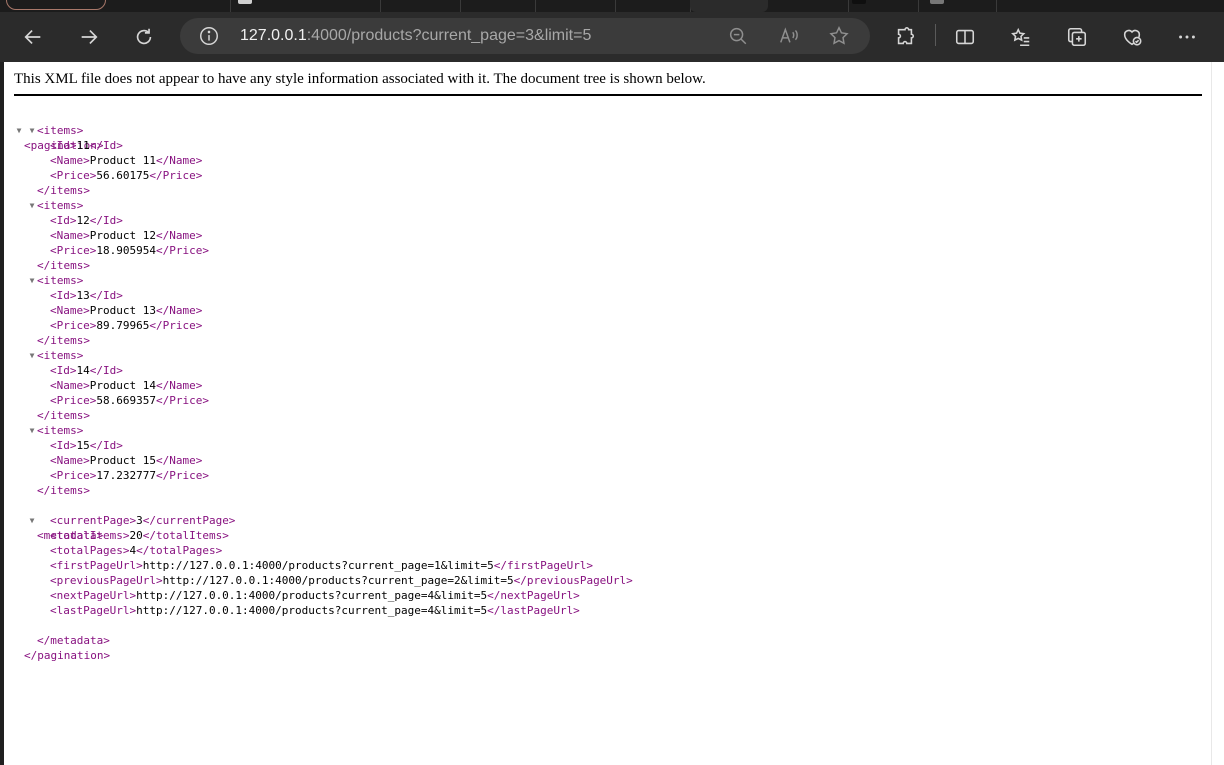  What do you see at coordinates (604, 220) in the screenshot?
I see `xml-line-id: <Id>12</Id>` at bounding box center [604, 220].